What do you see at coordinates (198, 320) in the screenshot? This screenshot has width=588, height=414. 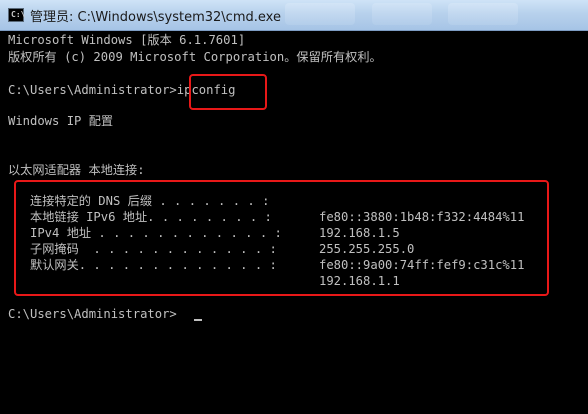 I see `text-cursor` at bounding box center [198, 320].